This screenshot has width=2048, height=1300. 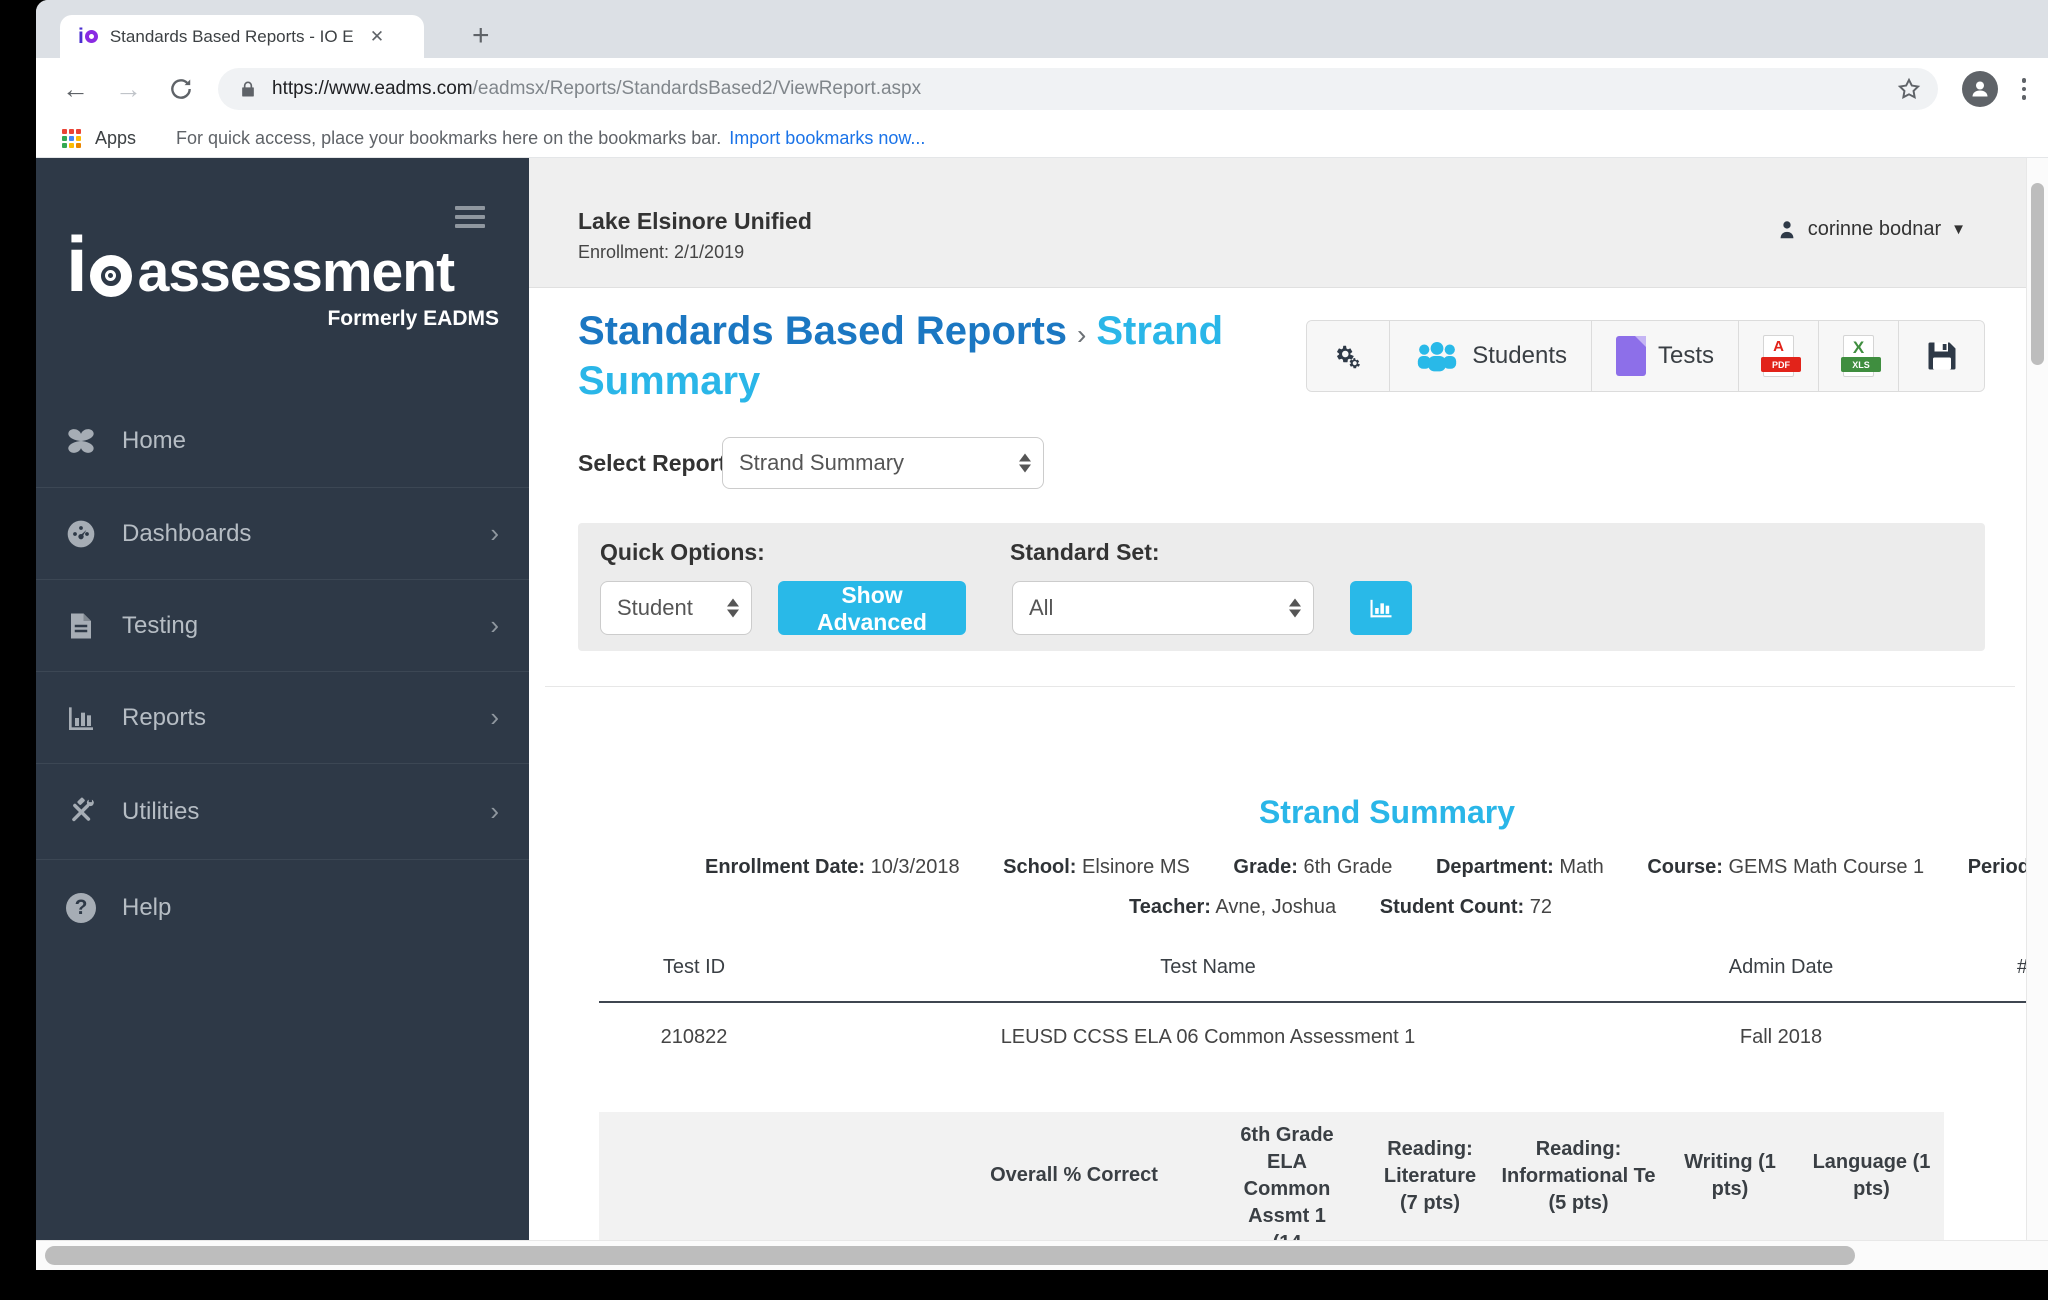 I want to click on horizontal-scrollbar, so click(x=1042, y=1255).